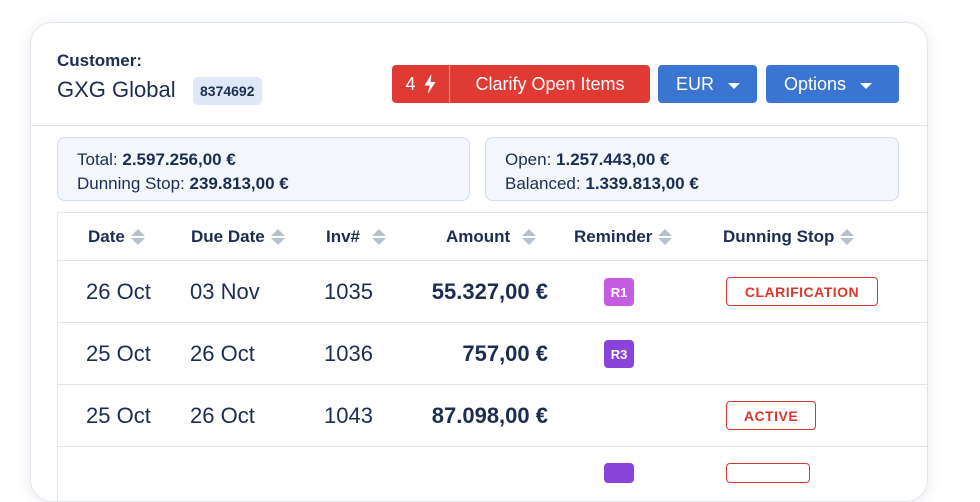 This screenshot has height=502, width=980. Describe the element at coordinates (131, 183) in the screenshot. I see `dunning-stop-label: Dunning Stop:` at that location.